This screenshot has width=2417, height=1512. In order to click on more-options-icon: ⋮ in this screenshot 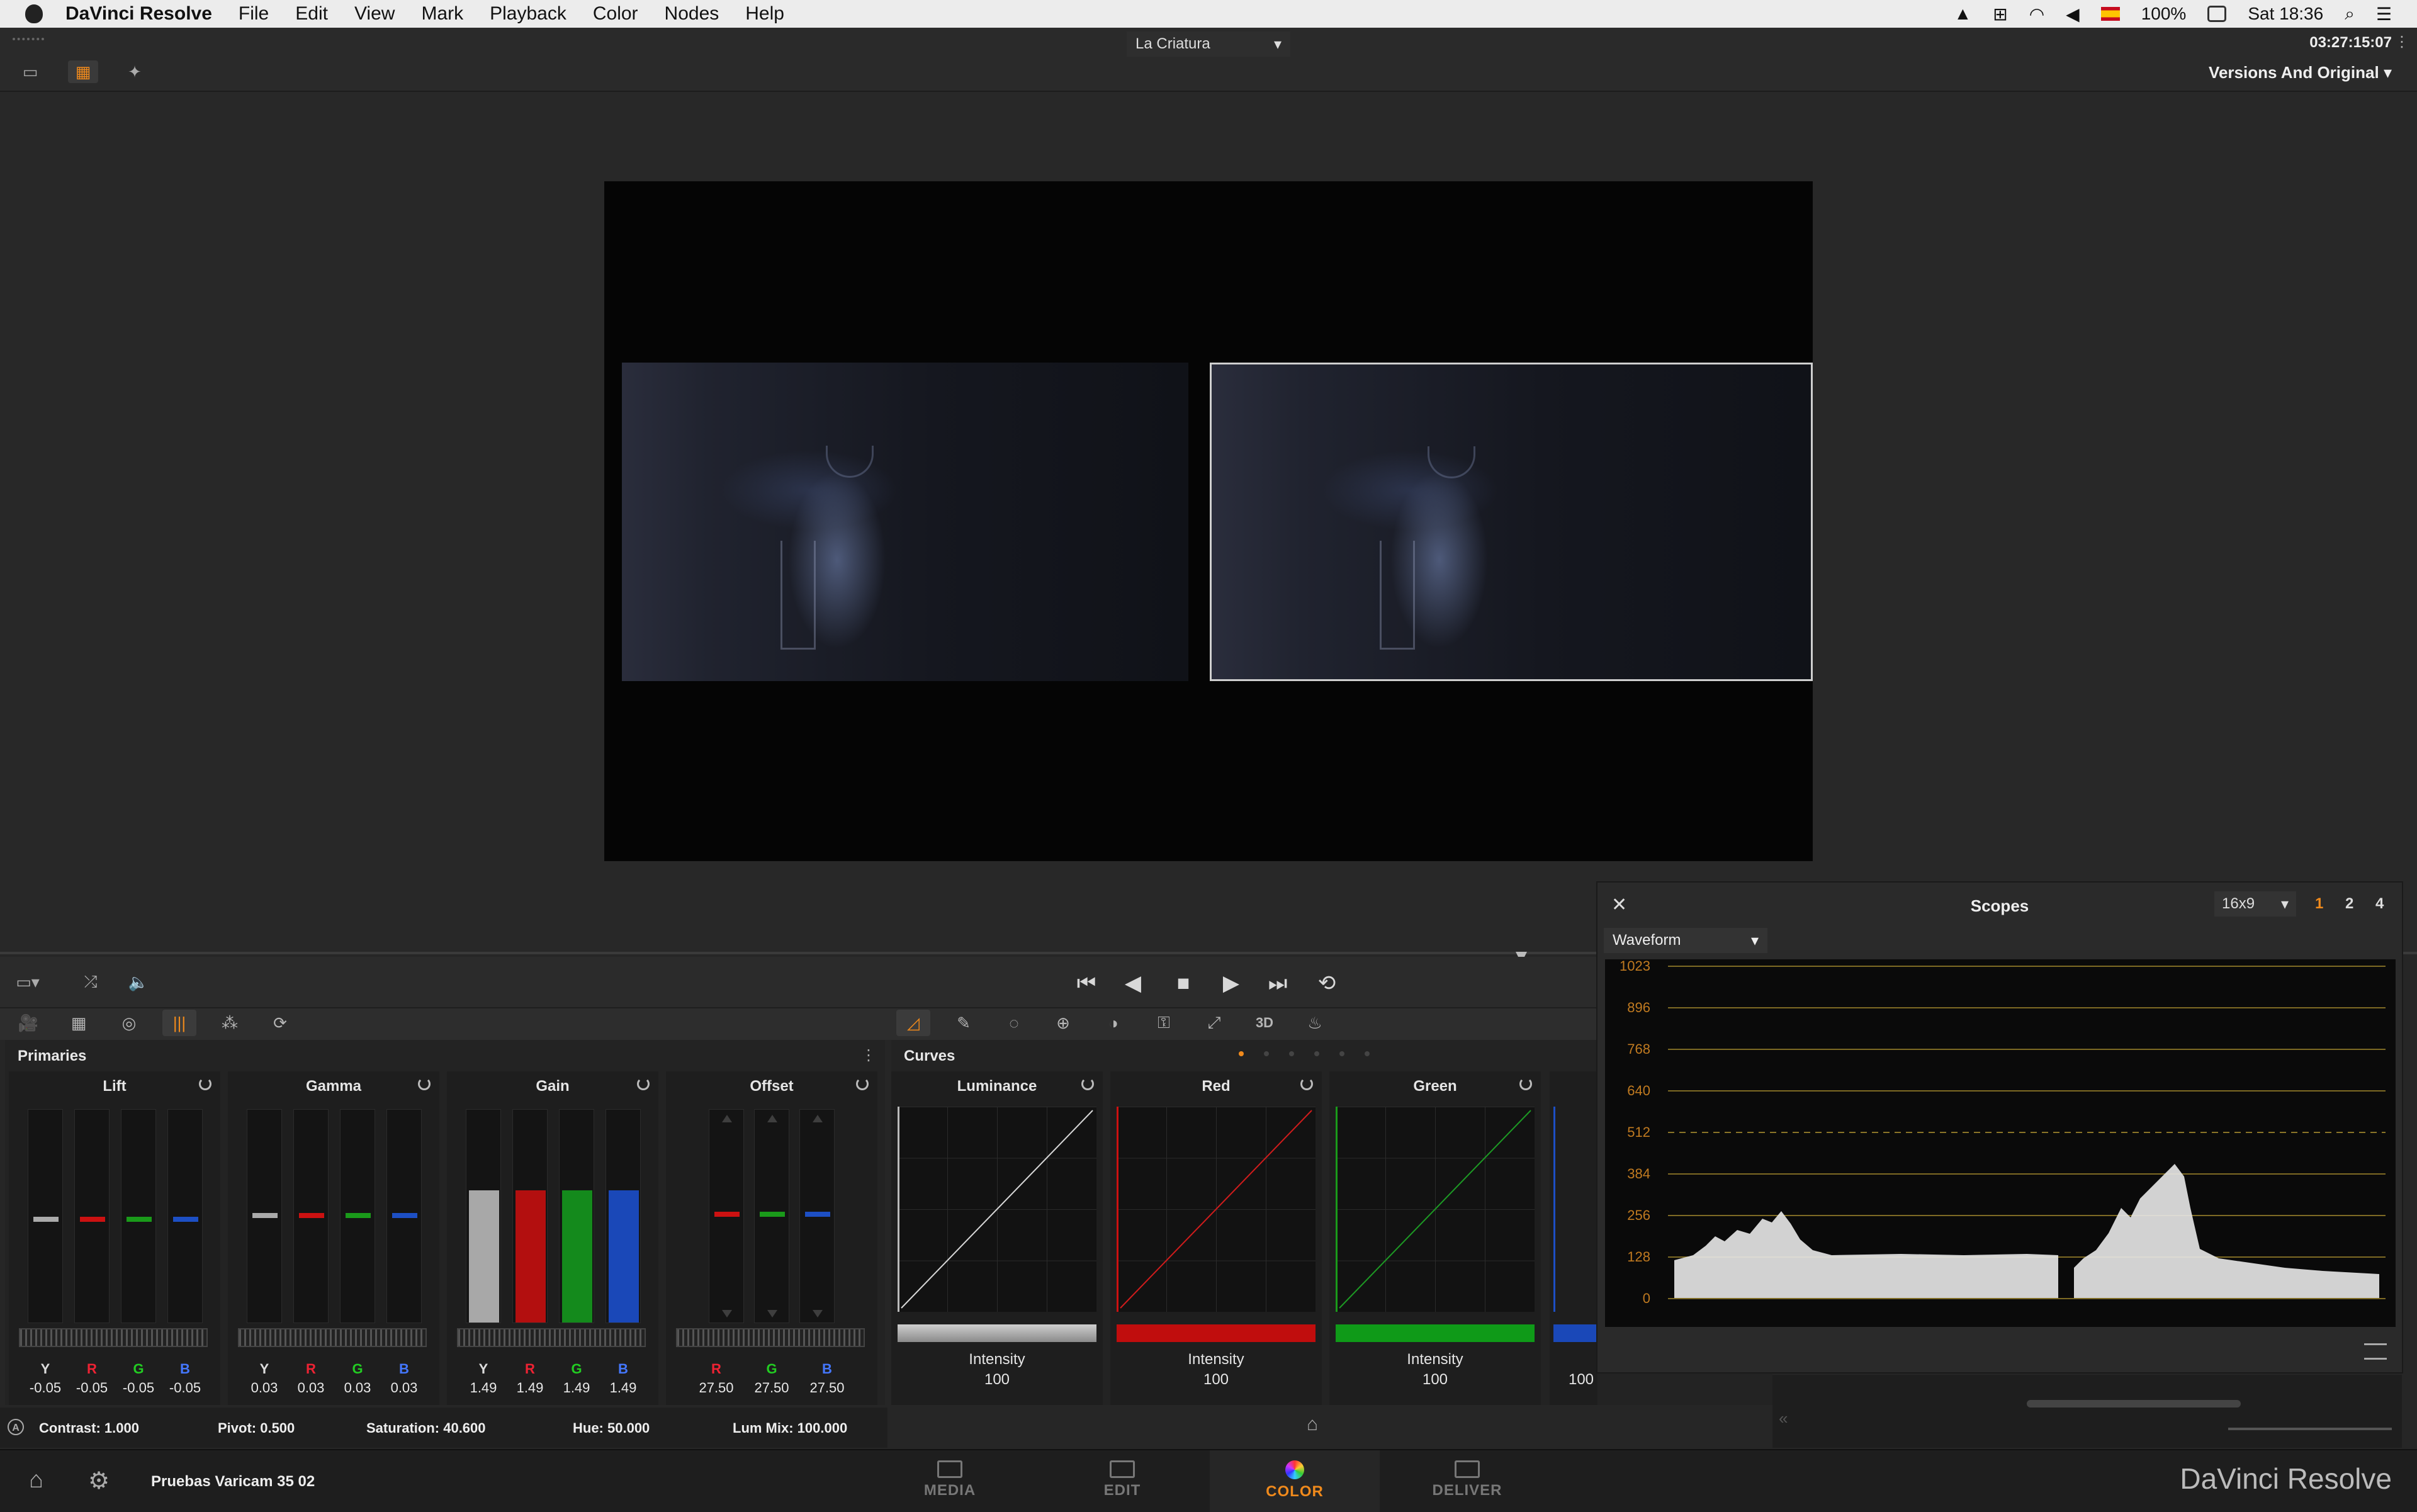, I will do `click(2401, 42)`.